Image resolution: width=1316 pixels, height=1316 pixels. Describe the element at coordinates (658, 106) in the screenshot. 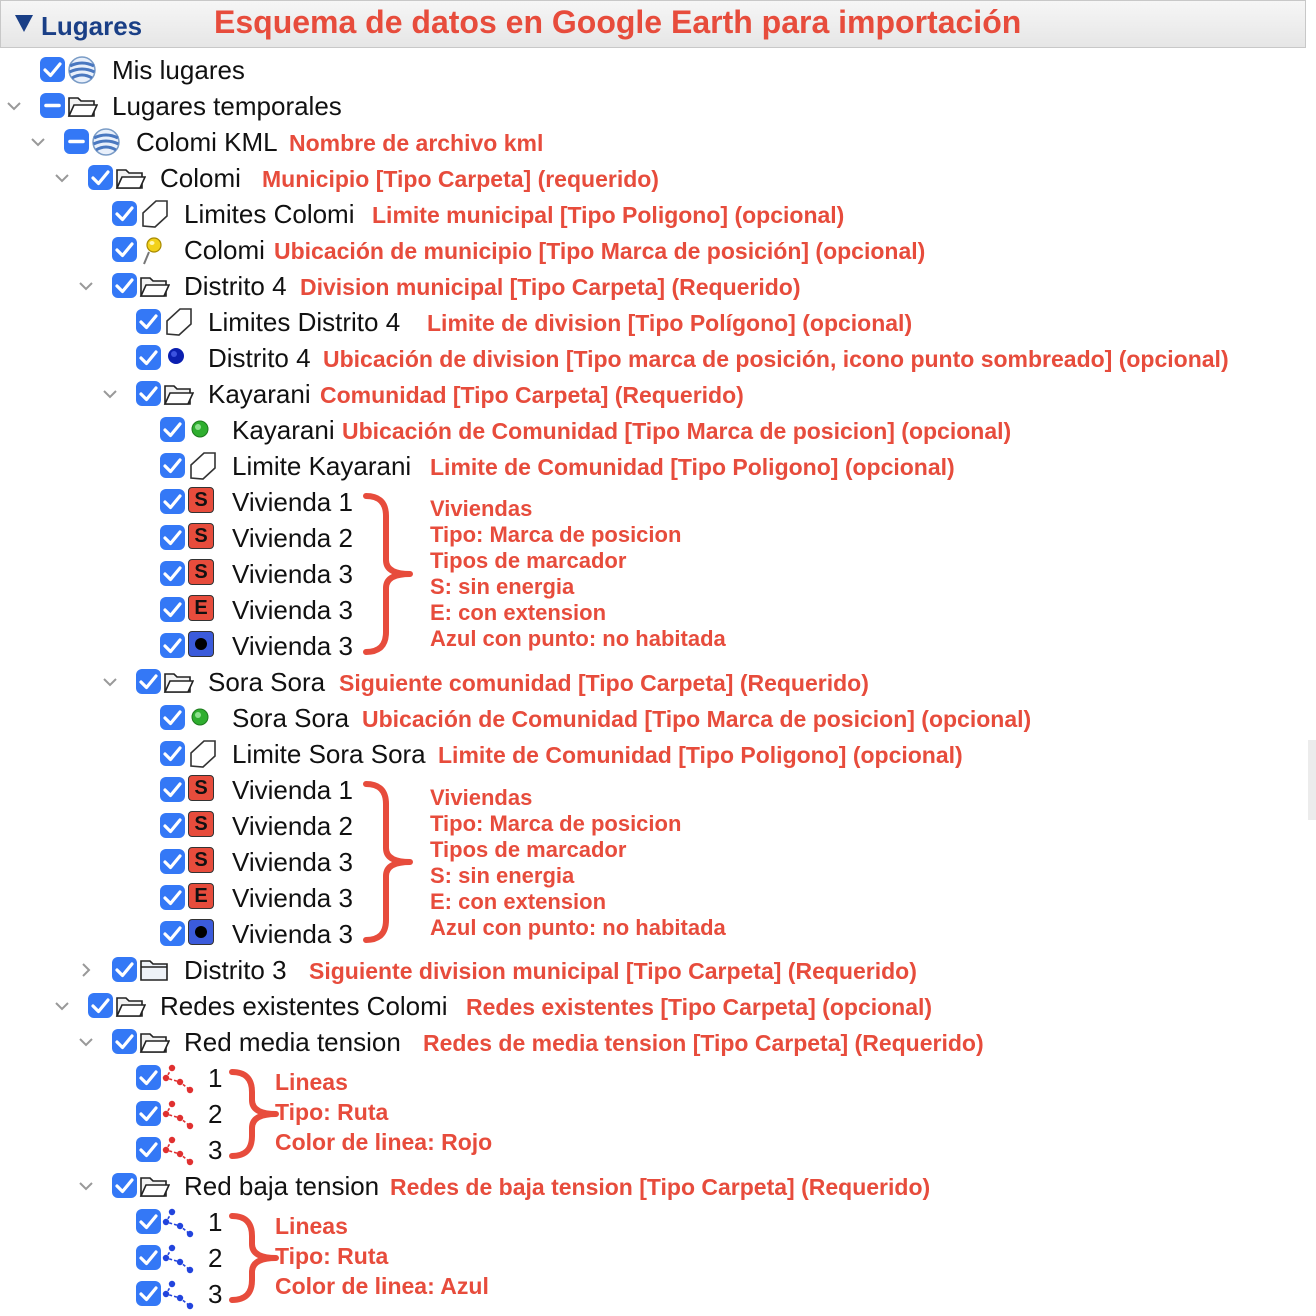

I see `tree-item-lugares-temporales: Lugares temporales` at that location.